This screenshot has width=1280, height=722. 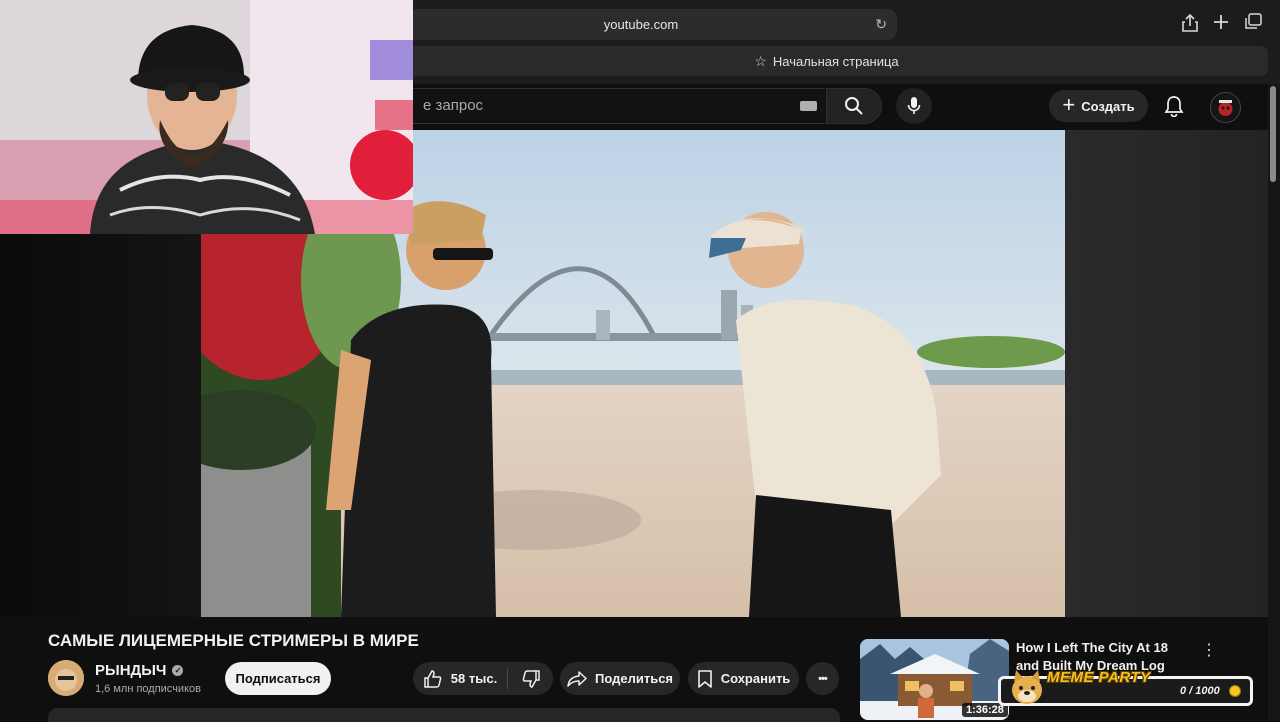 What do you see at coordinates (233, 640) in the screenshot?
I see `video-title: САМЫЕ ЛИЦЕМЕРНЫЕ СТРИМЕРЫ В МИРЕ` at bounding box center [233, 640].